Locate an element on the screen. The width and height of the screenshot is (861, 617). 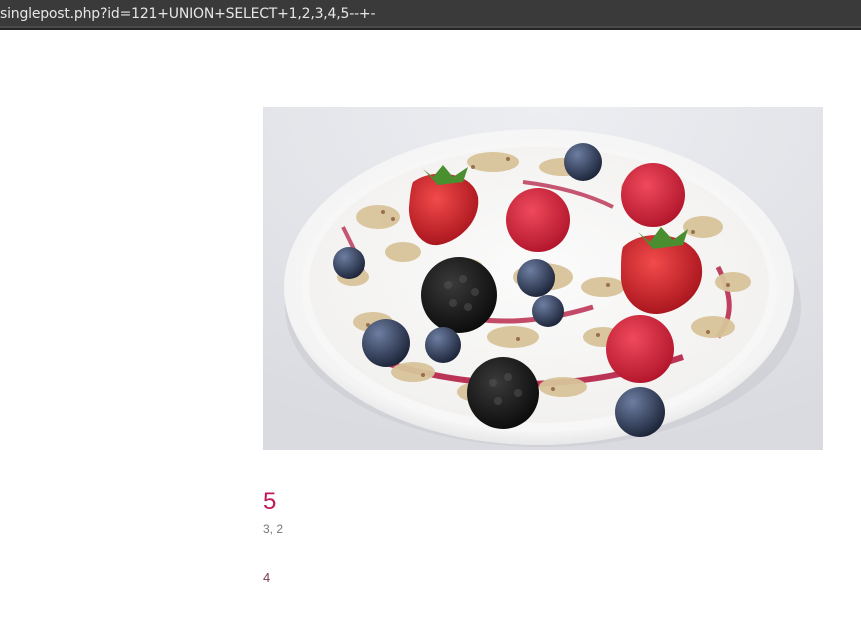
address-bar-divider is located at coordinates (430, 29).